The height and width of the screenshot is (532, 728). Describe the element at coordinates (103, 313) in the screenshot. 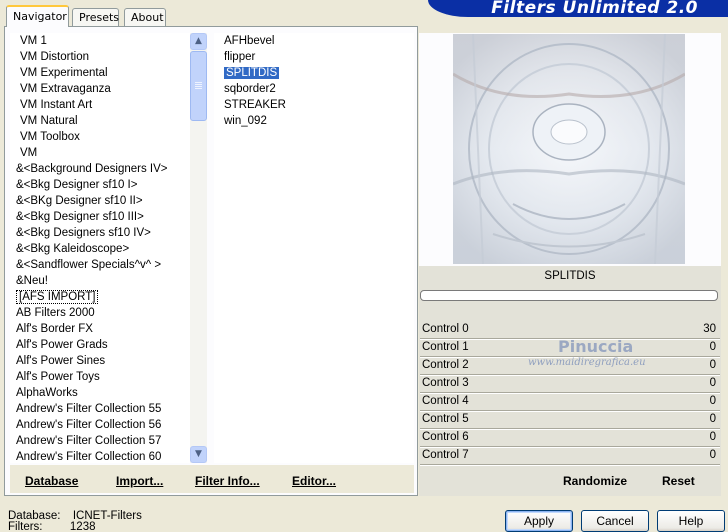

I see `category-item: AB Filters 2000` at that location.